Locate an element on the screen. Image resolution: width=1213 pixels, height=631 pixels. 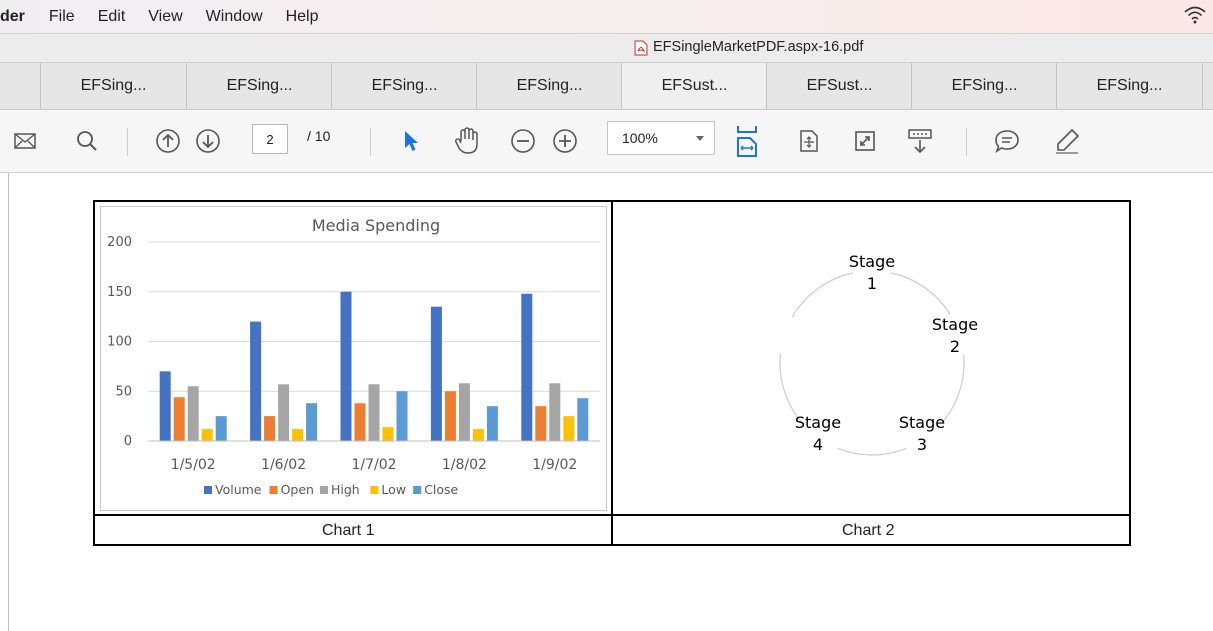
fit-page-icon is located at coordinates (809, 141).